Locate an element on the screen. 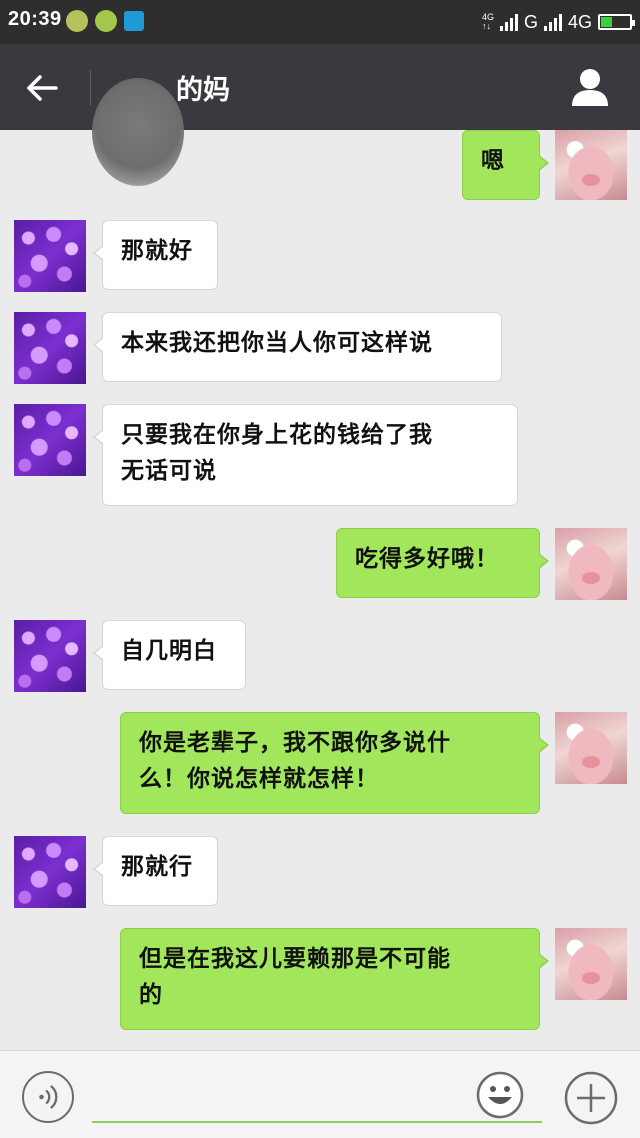 This screenshot has width=640, height=1138. person-icon is located at coordinates (590, 87).